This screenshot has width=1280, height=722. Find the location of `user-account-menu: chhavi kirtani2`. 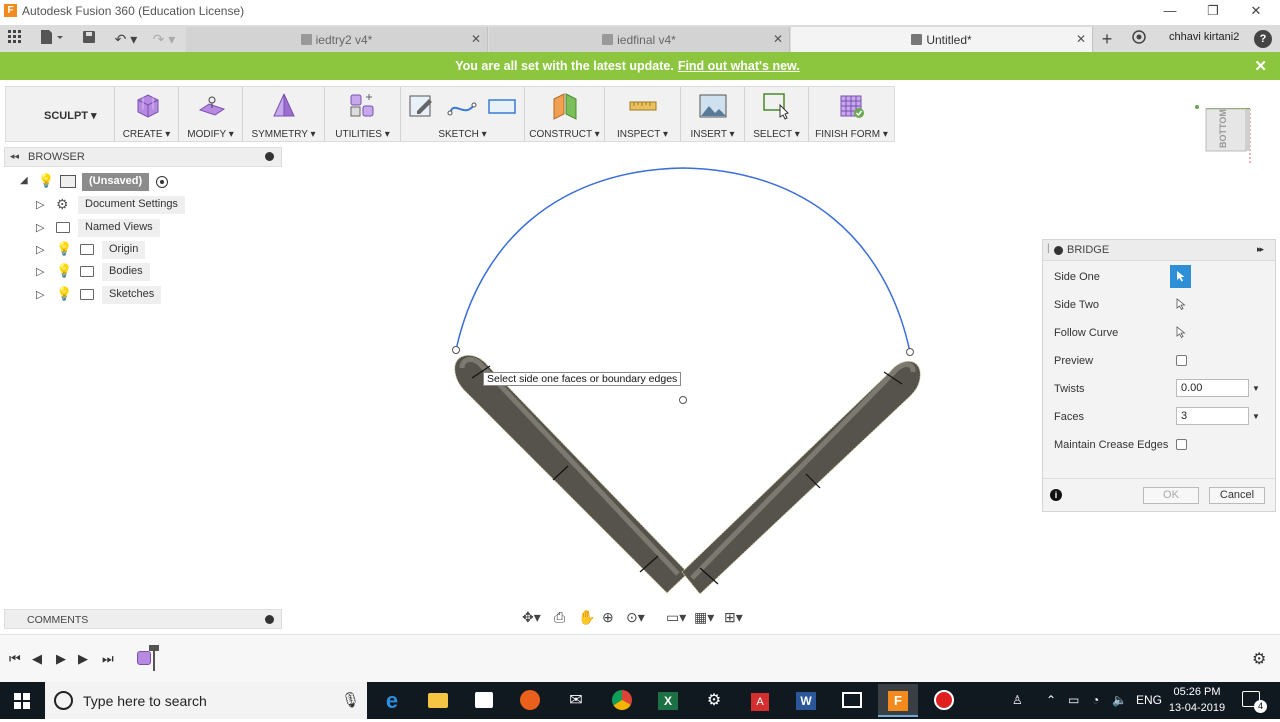

user-account-menu: chhavi kirtani2 is located at coordinates (1204, 37).